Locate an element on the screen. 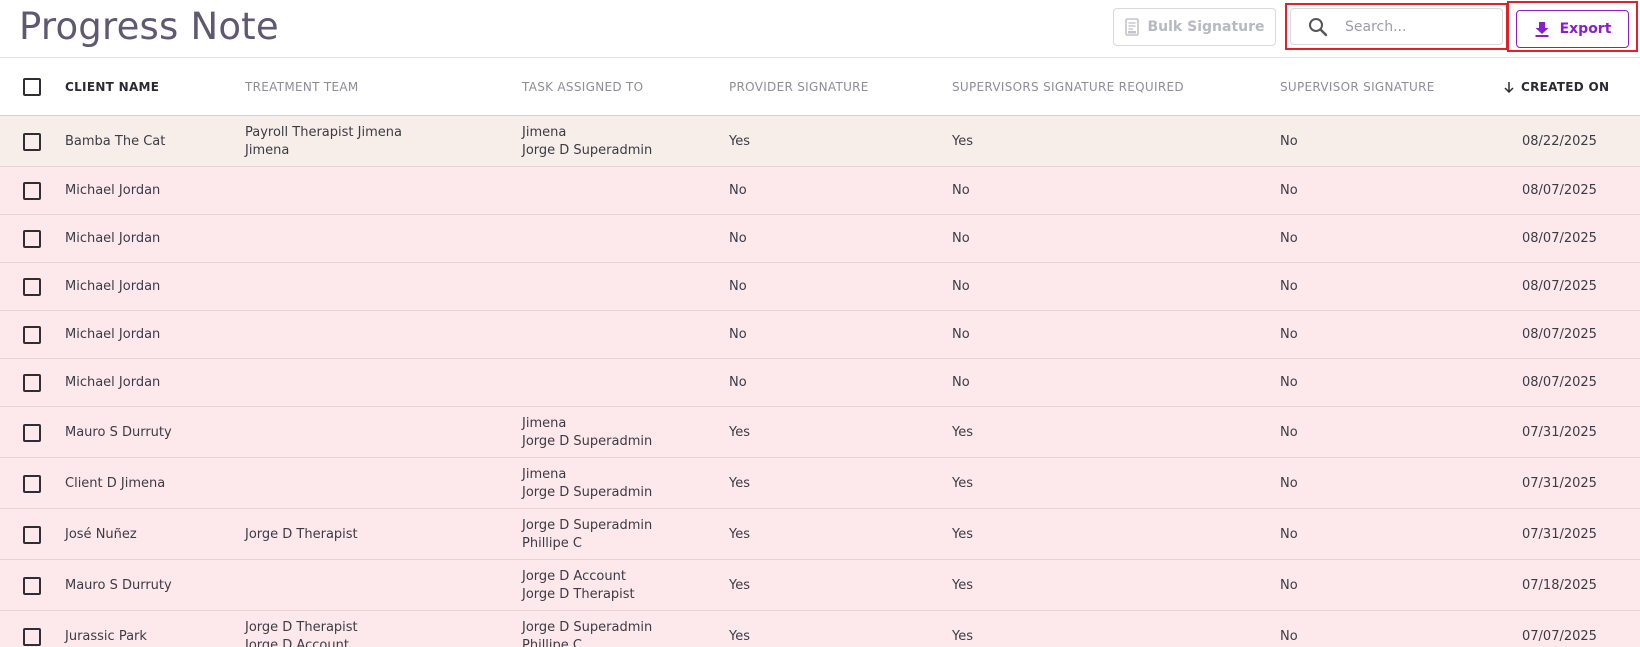 This screenshot has width=1640, height=647. search-input is located at coordinates (1420, 26).